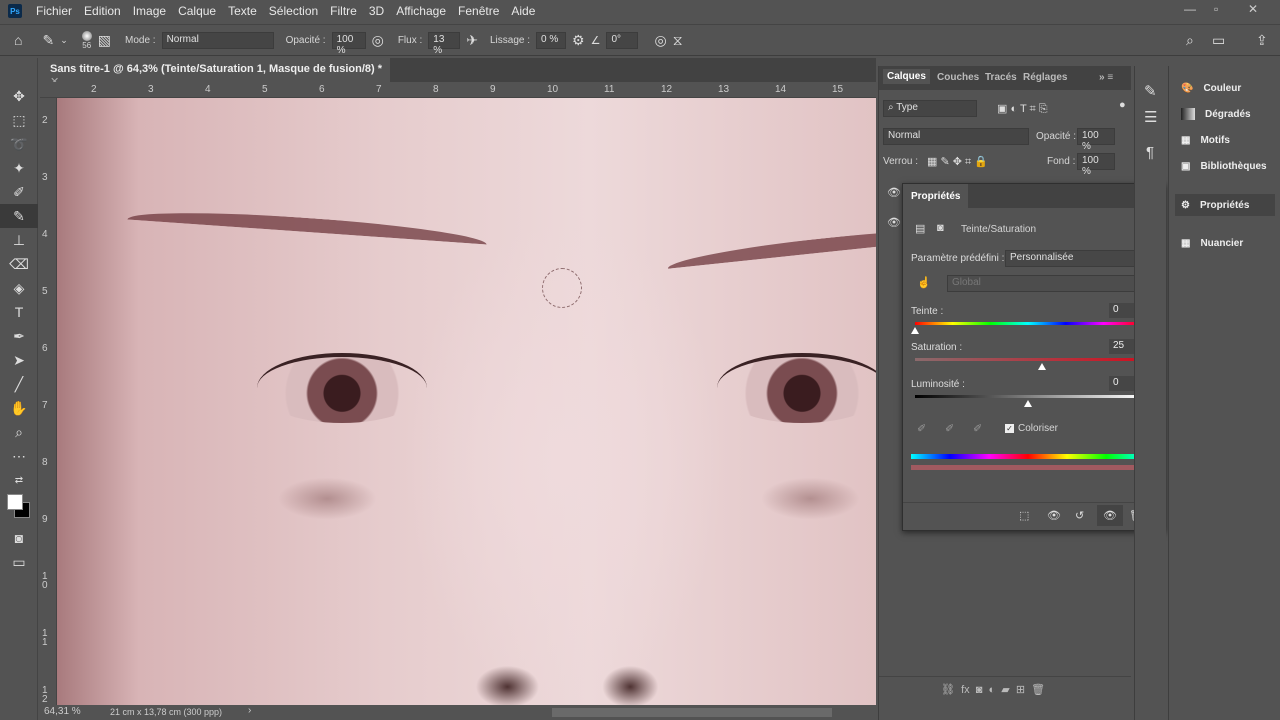 This screenshot has height=720, width=1280. Describe the element at coordinates (472, 40) in the screenshot. I see `airbrush-icon: ✈` at that location.